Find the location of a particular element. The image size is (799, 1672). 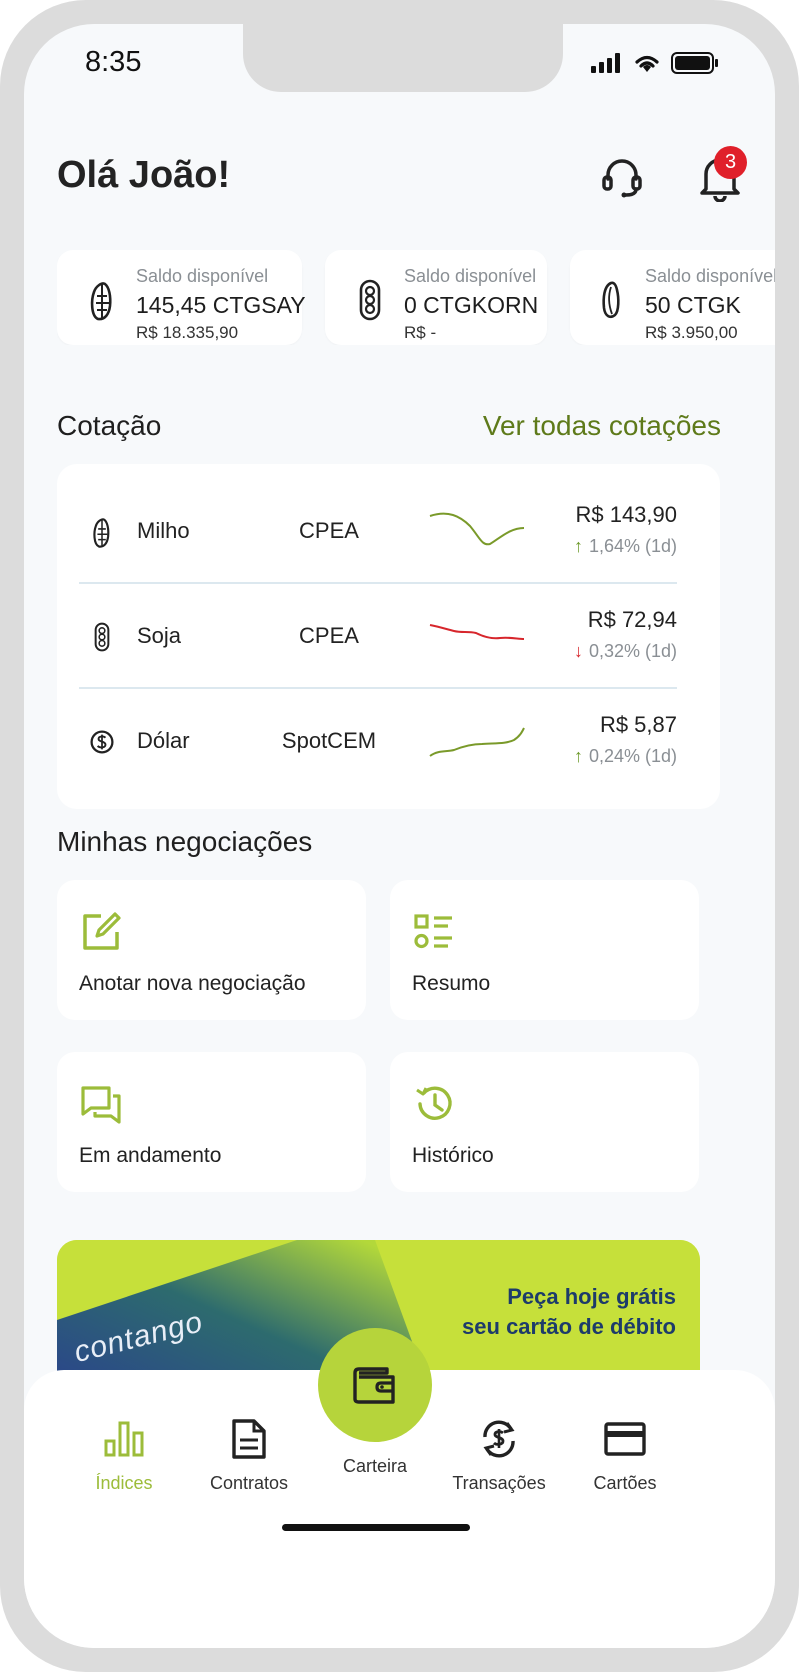

new-negotiation-tile: Anotar nova negociação is located at coordinates (211, 950).